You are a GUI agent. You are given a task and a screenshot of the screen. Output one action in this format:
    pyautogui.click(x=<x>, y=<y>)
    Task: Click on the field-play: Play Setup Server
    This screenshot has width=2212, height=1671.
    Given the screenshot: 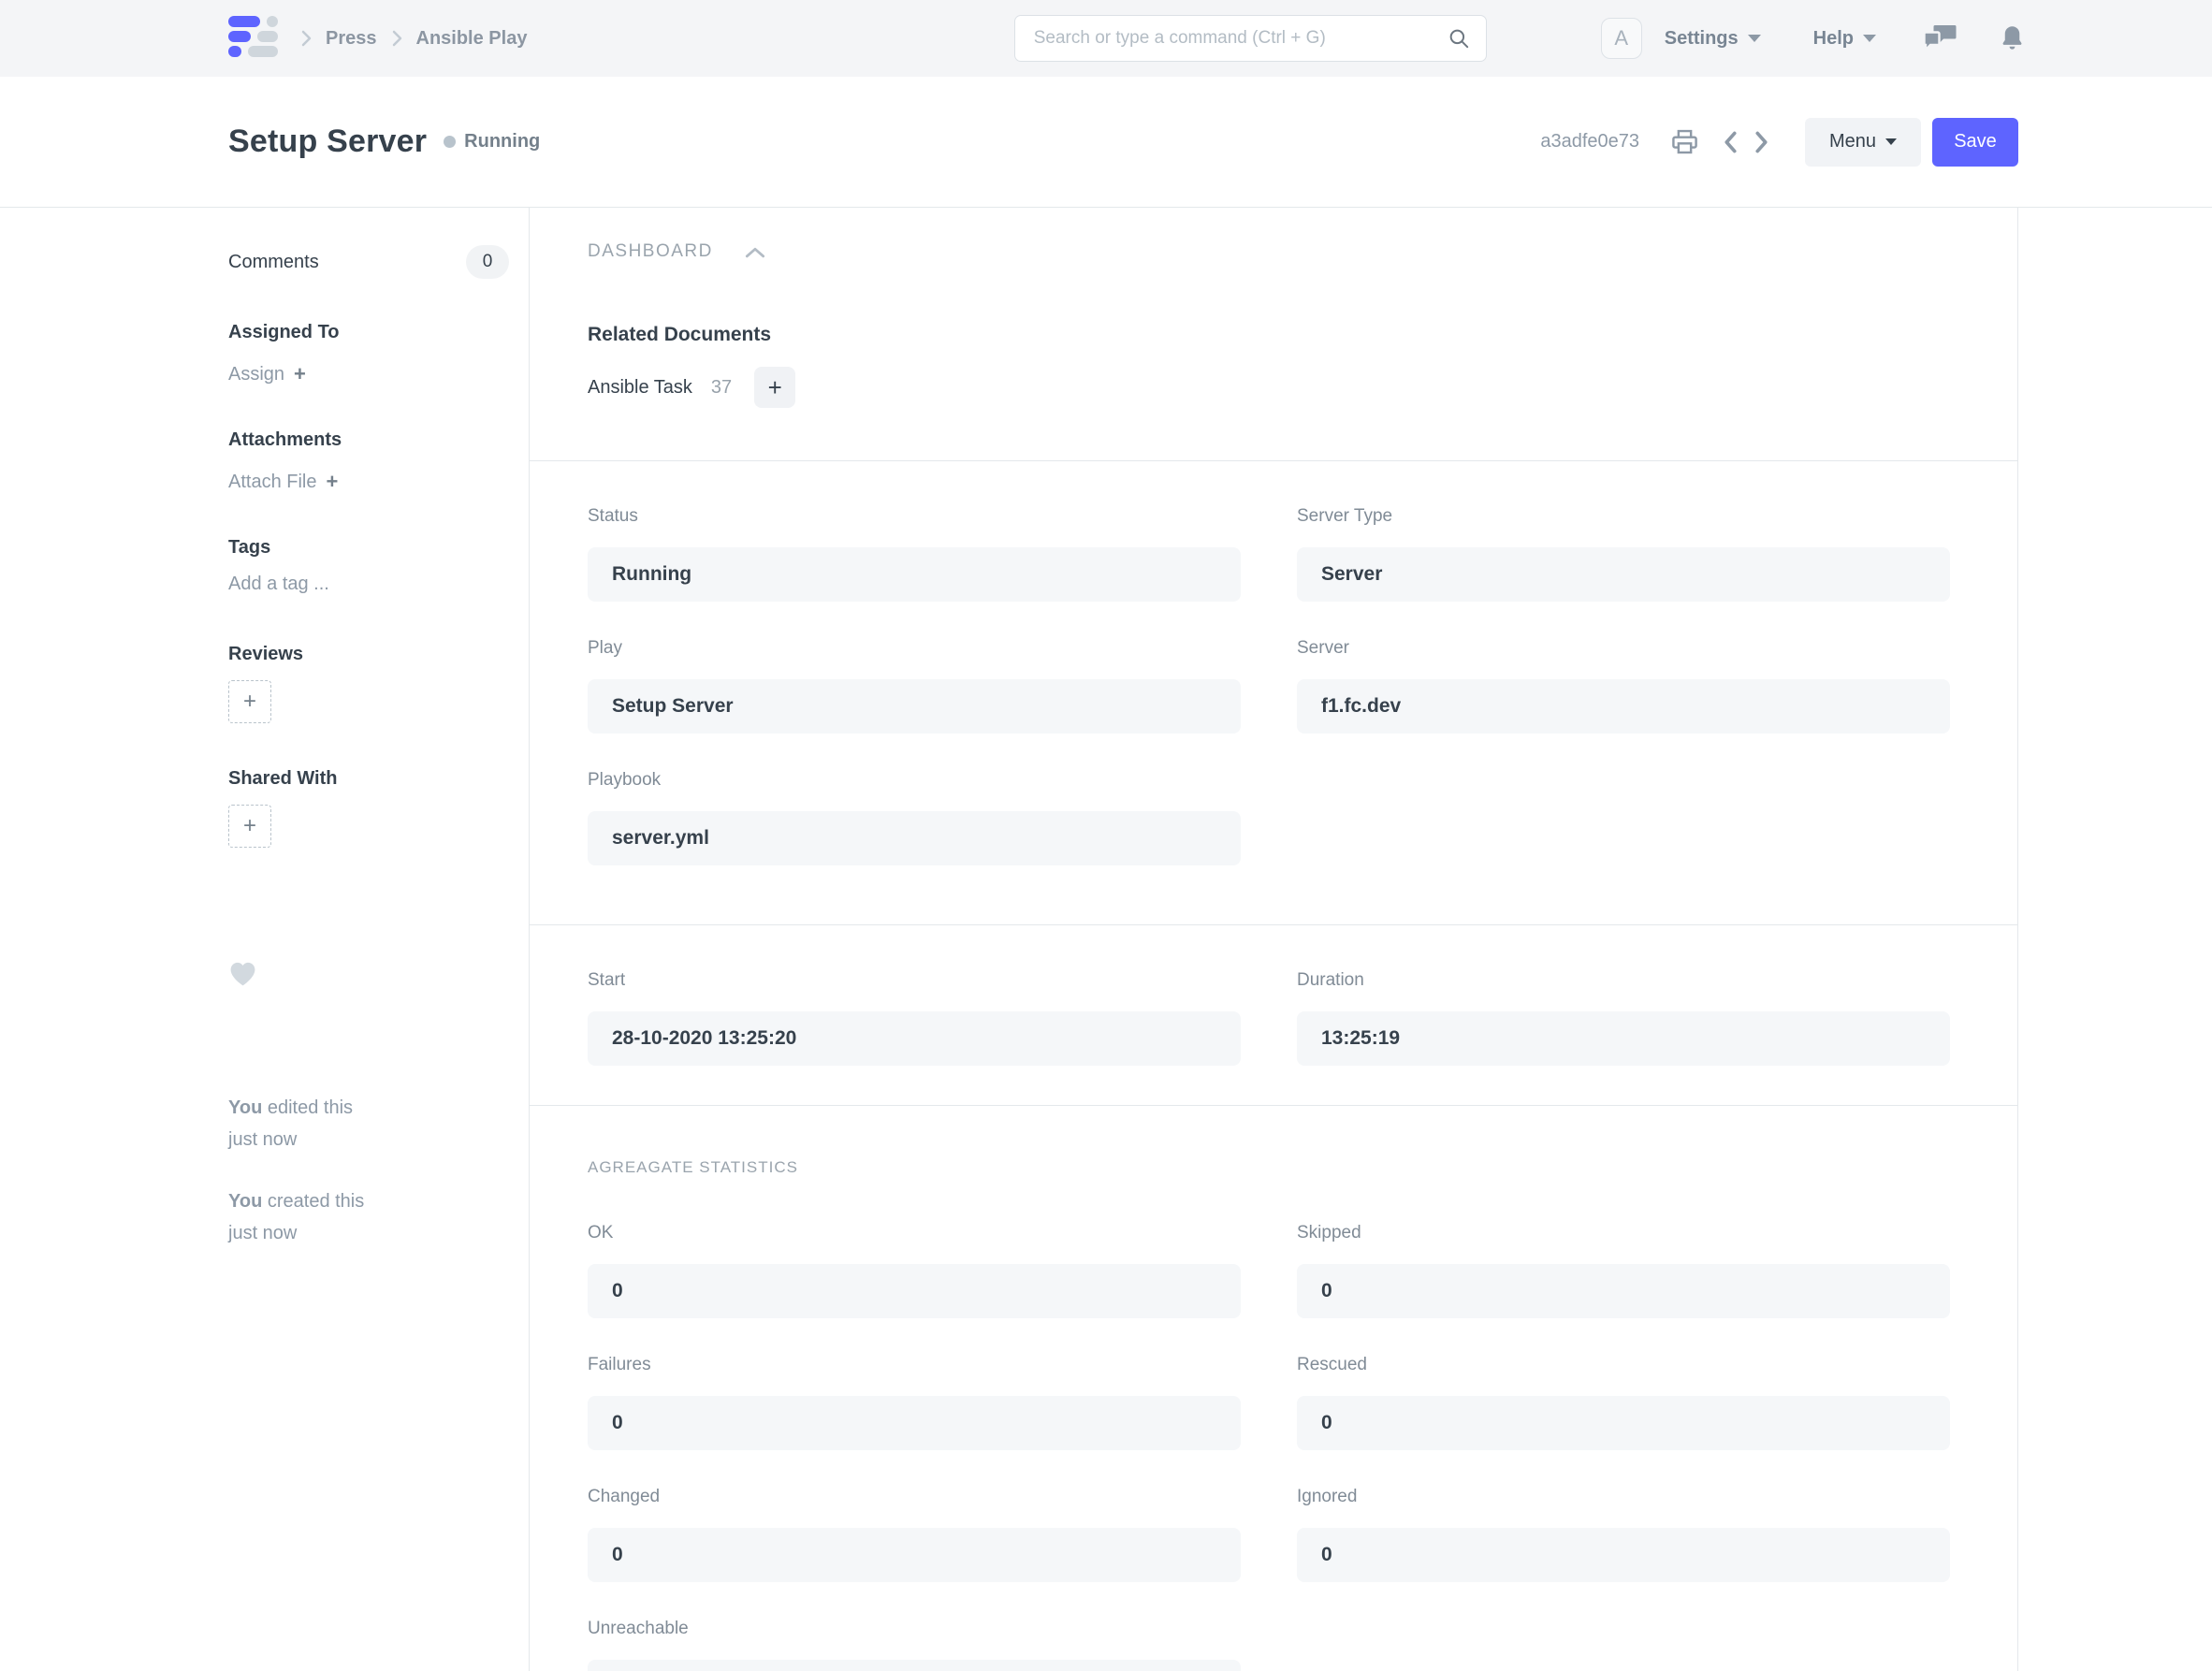 What is the action you would take?
    pyautogui.click(x=914, y=684)
    